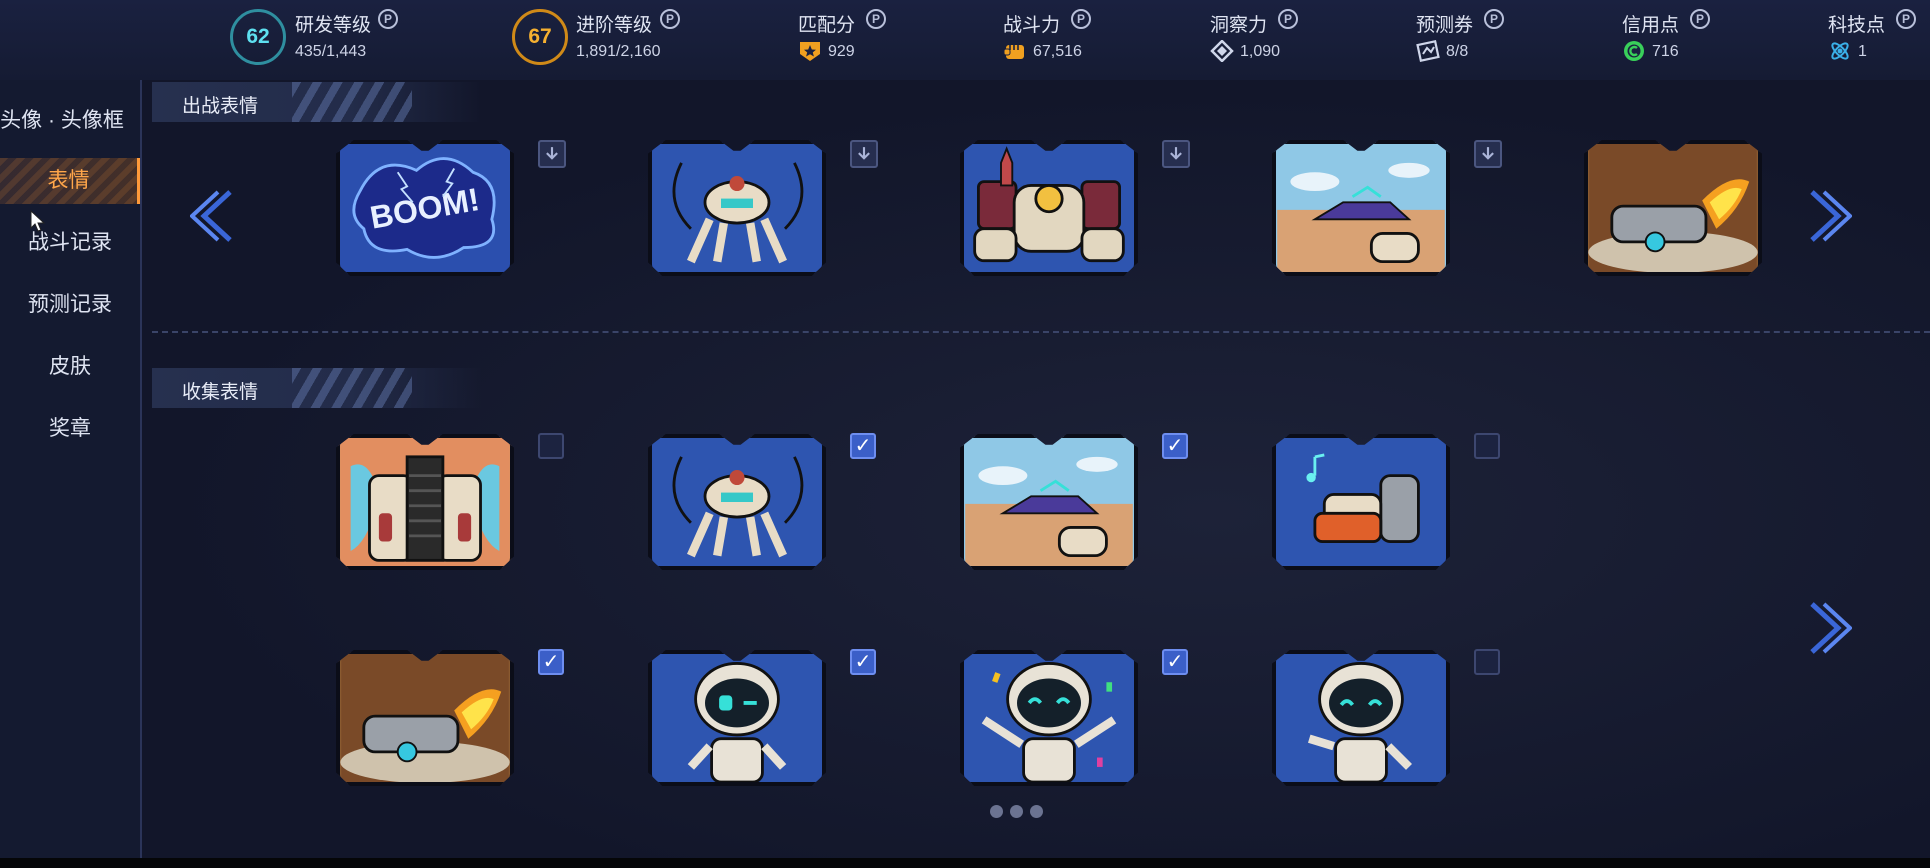 The height and width of the screenshot is (868, 1930). What do you see at coordinates (1260, 51) in the screenshot?
I see `stat-value: 1,090` at bounding box center [1260, 51].